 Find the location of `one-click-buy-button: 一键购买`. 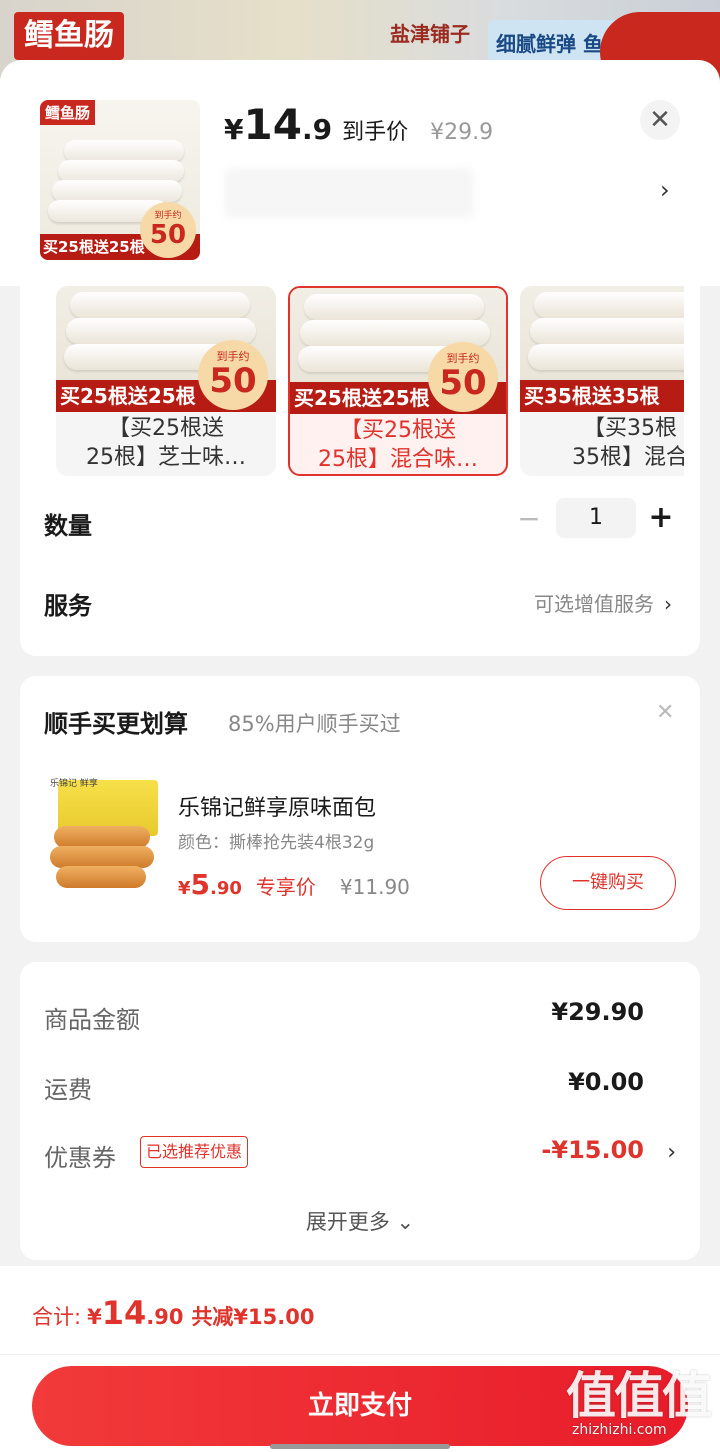

one-click-buy-button: 一键购买 is located at coordinates (608, 883).